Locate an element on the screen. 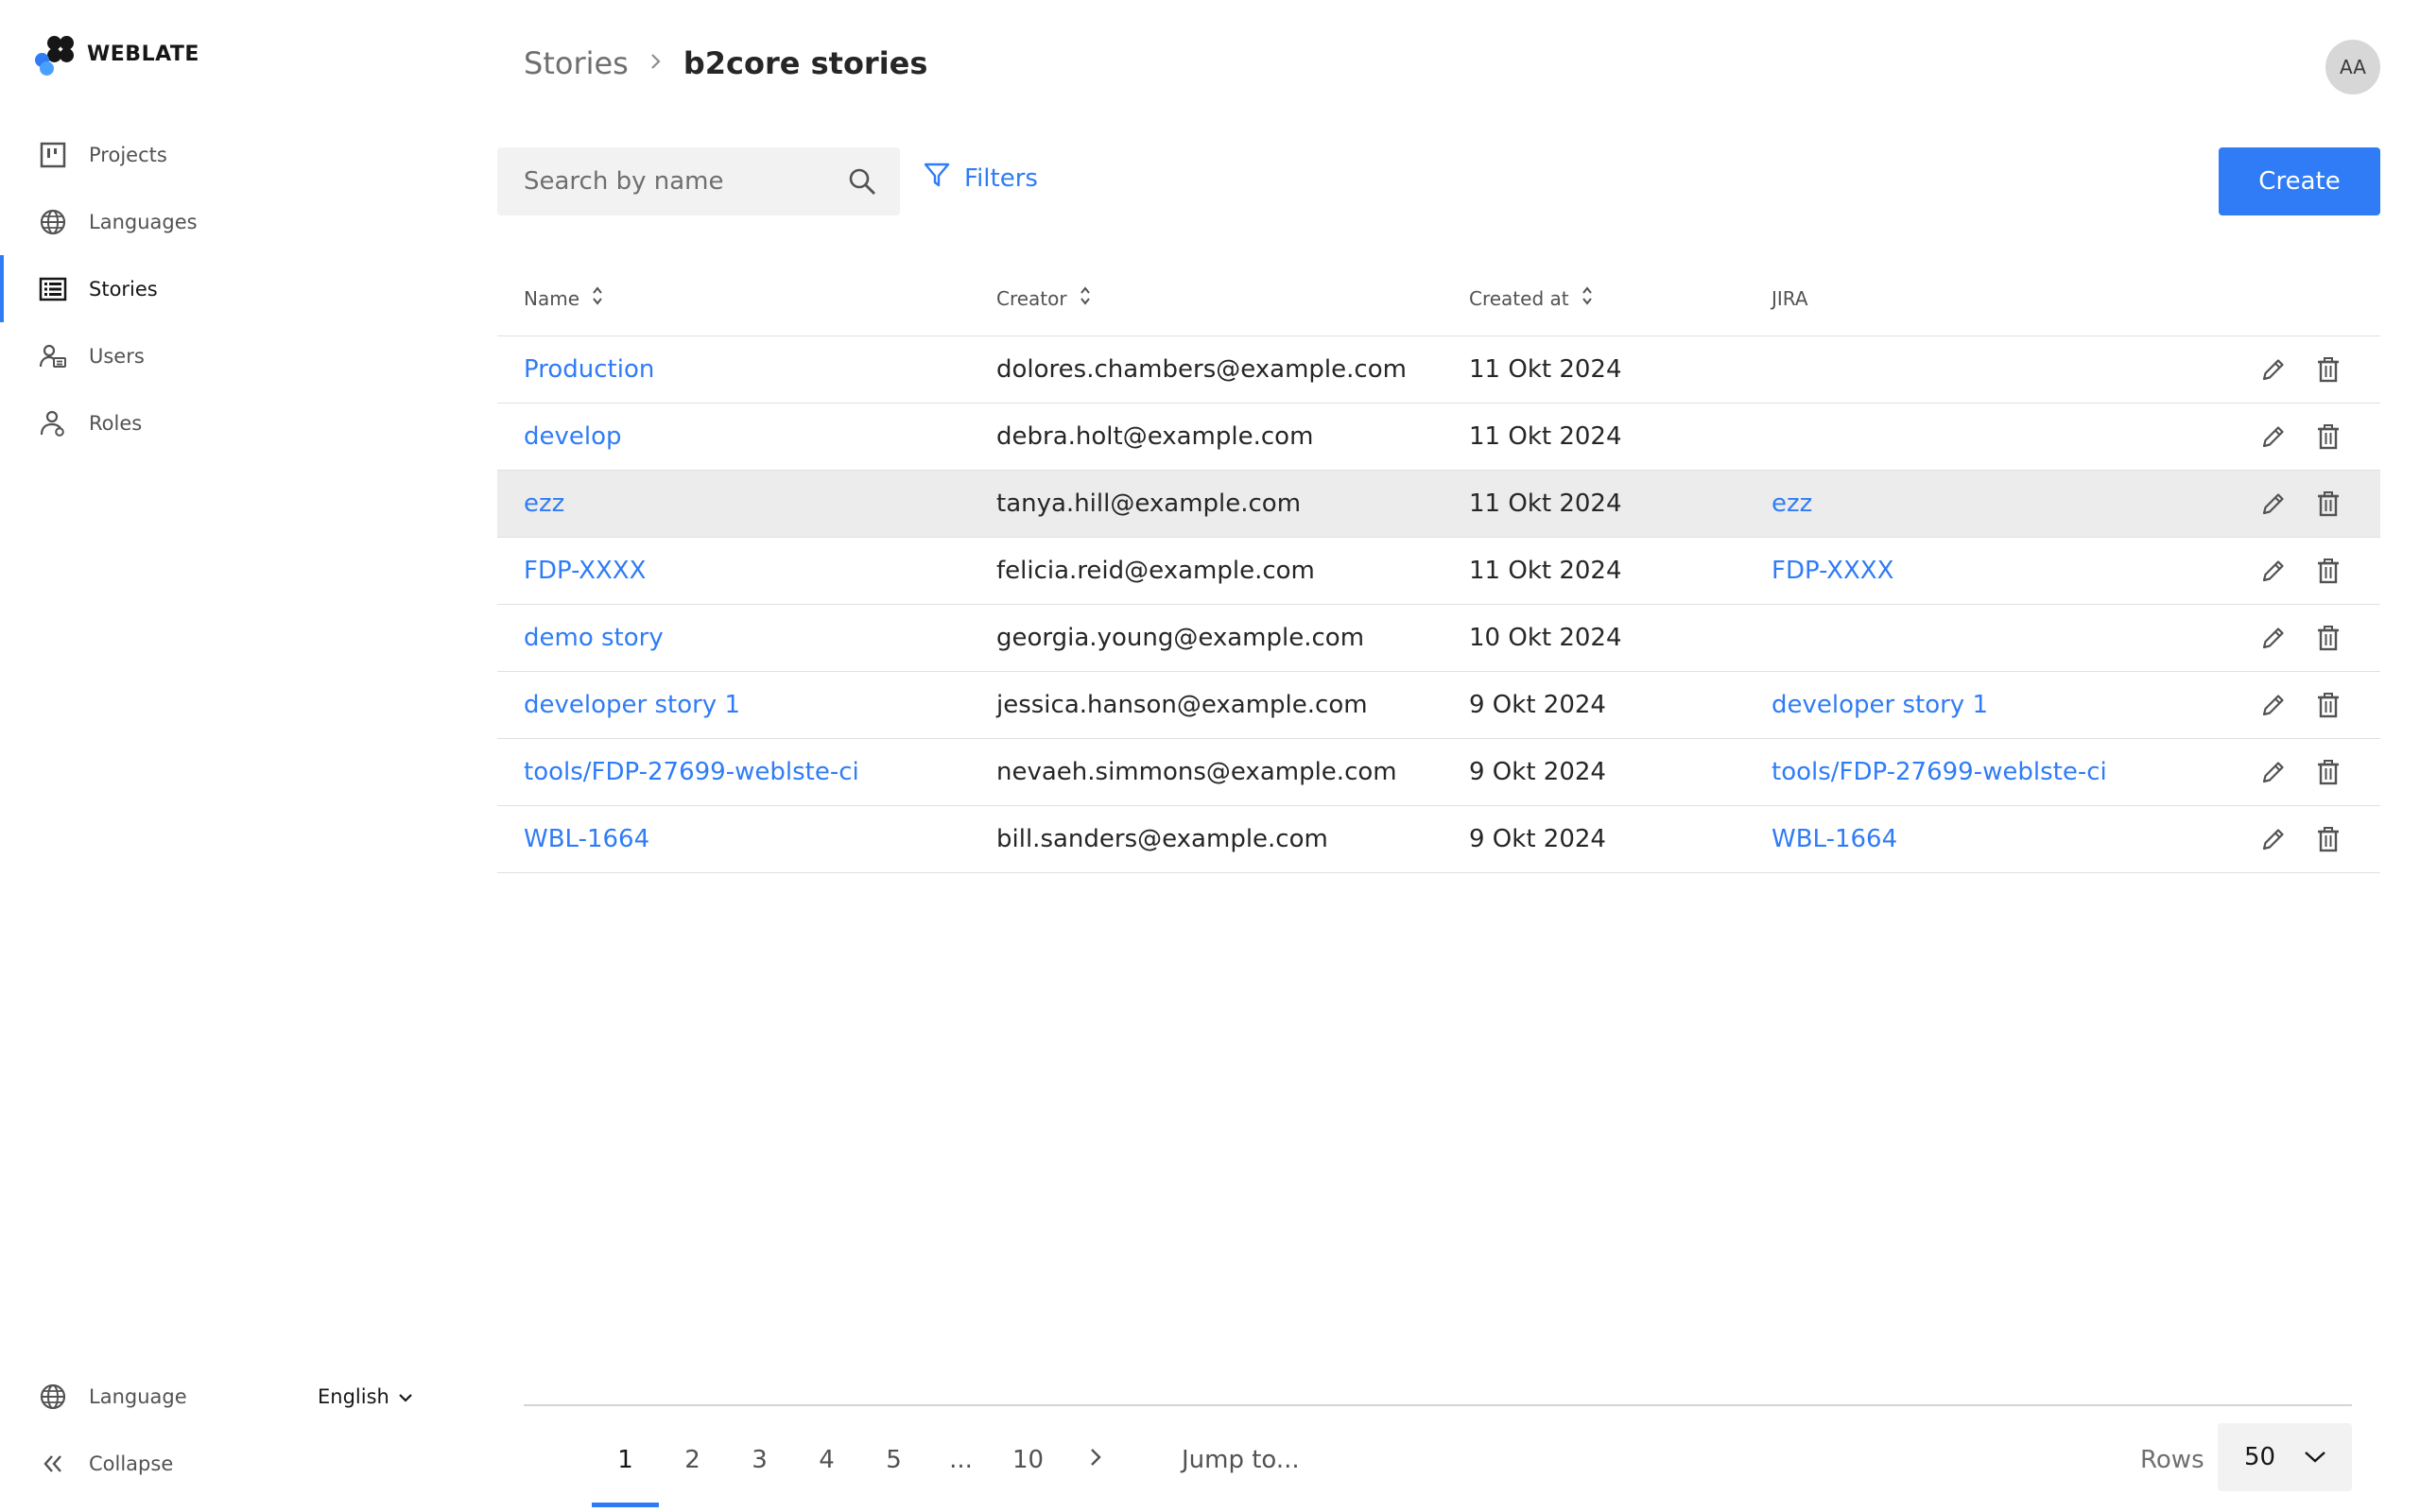 This screenshot has height=1512, width=2420. table-row: ezz tanya.hill@example.com 11 Okt 2024 ezz is located at coordinates (1438, 504).